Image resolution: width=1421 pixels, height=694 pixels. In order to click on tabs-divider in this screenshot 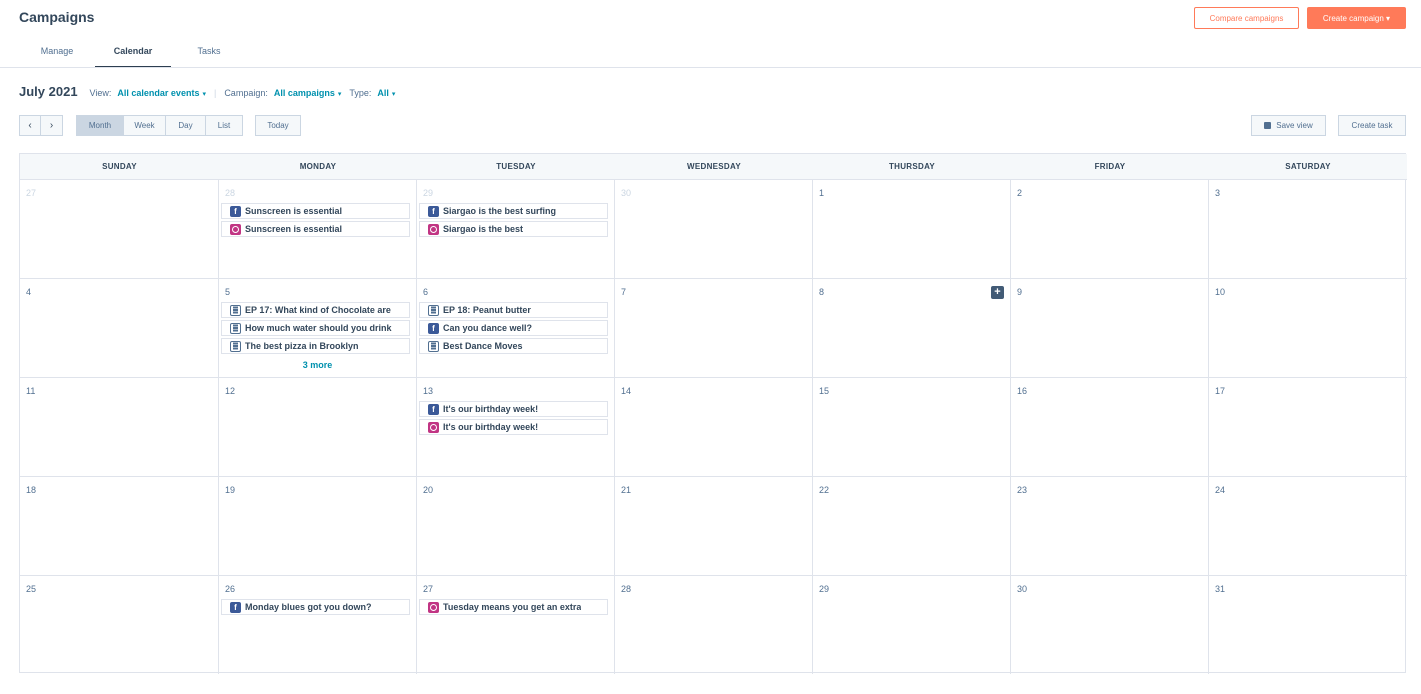, I will do `click(710, 67)`.